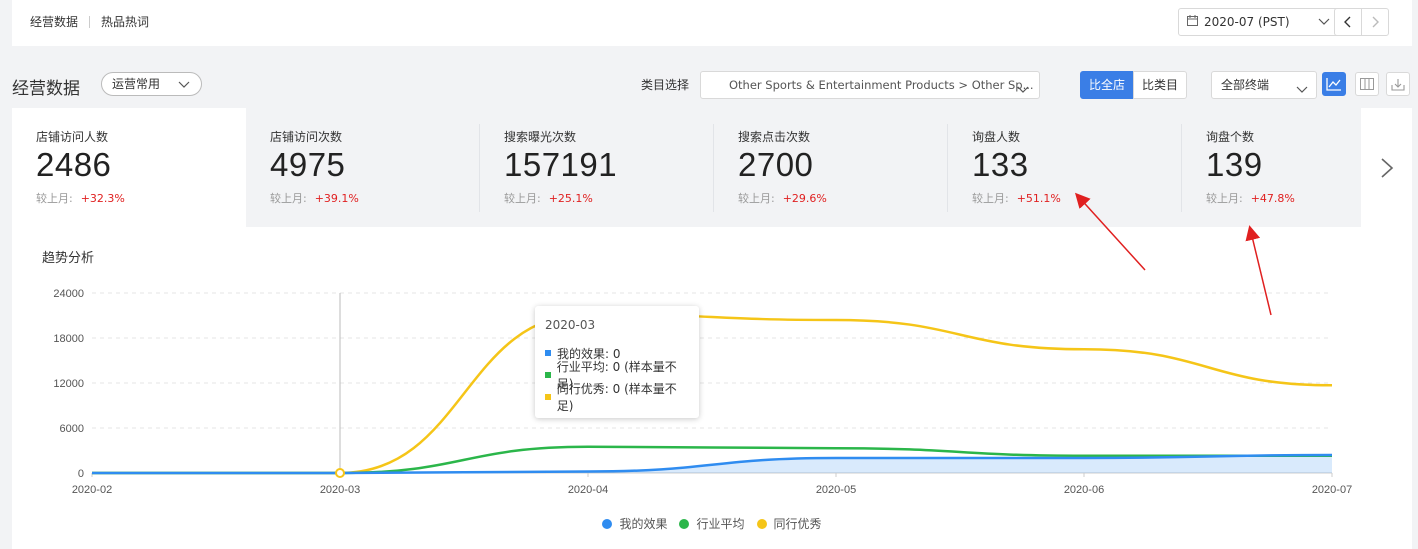  Describe the element at coordinates (776, 164) in the screenshot. I see `kpi-value: 2700` at that location.